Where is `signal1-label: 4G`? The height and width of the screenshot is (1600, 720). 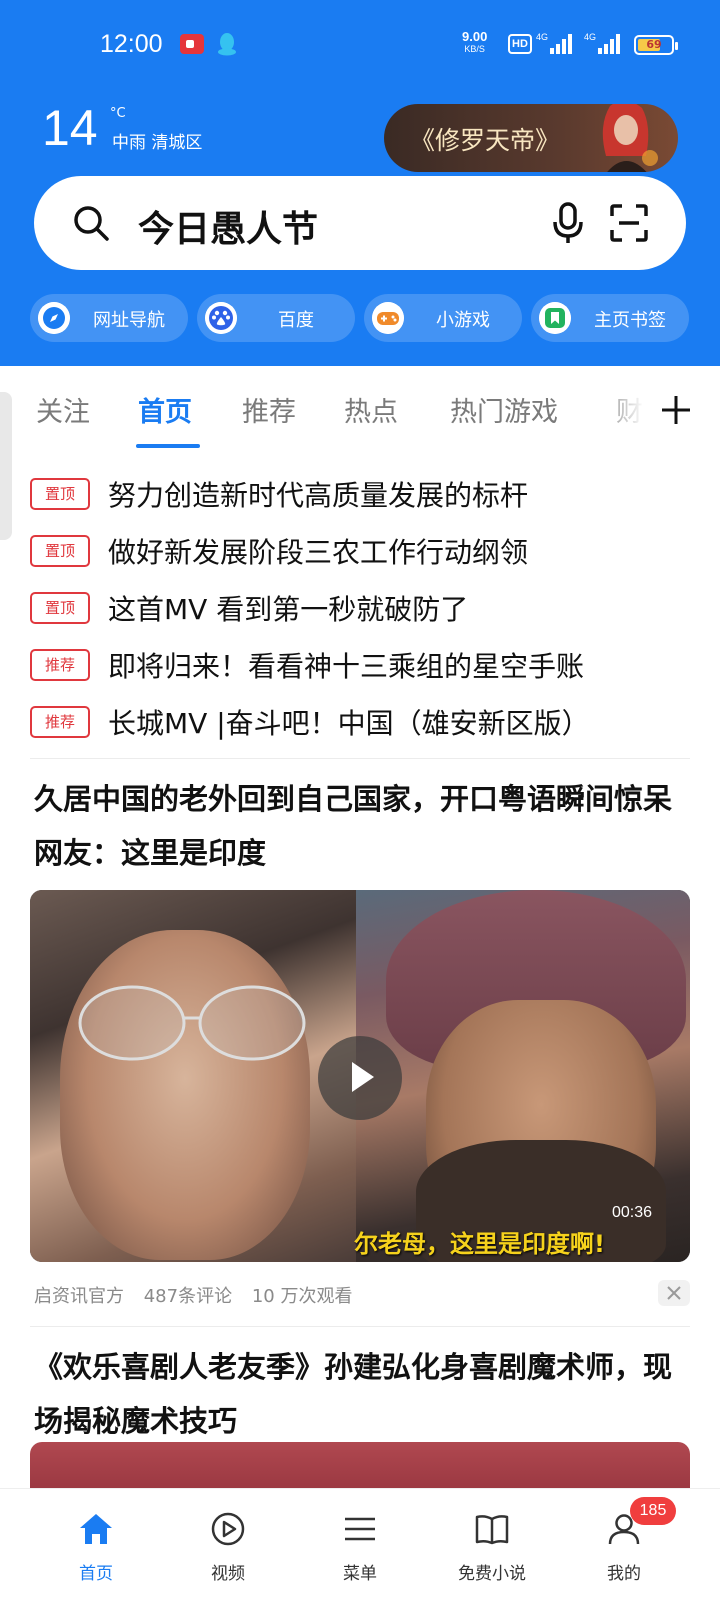
signal1-label: 4G is located at coordinates (542, 37).